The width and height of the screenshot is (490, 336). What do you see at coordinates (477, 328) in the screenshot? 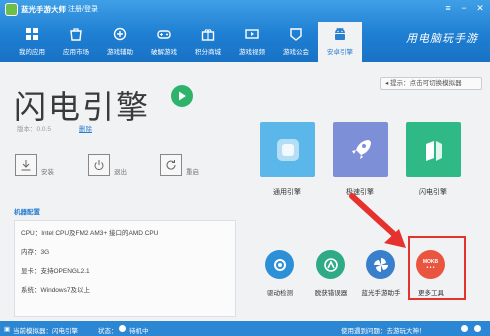
I see `settings-icon` at bounding box center [477, 328].